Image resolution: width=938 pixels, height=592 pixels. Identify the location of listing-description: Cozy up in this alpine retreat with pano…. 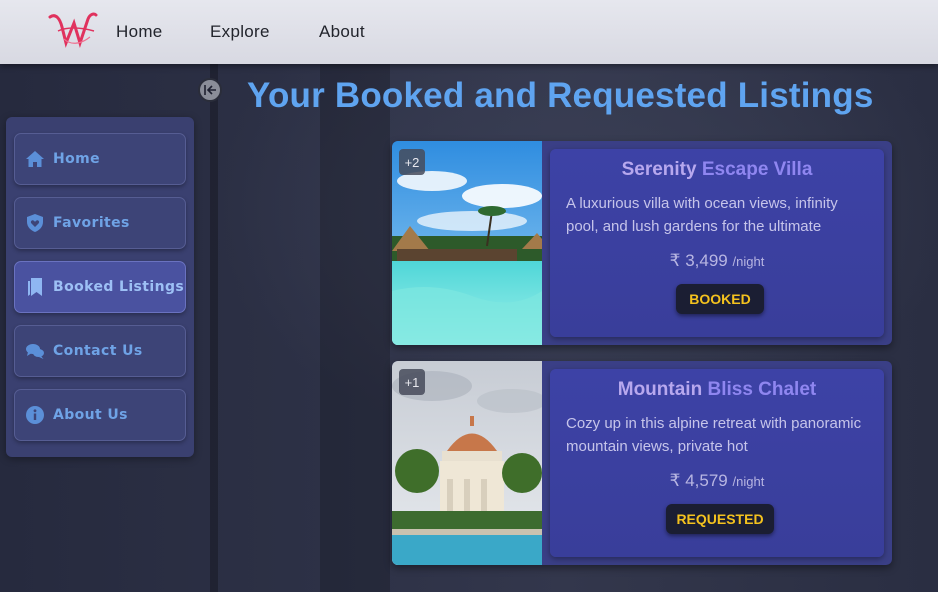
(714, 435).